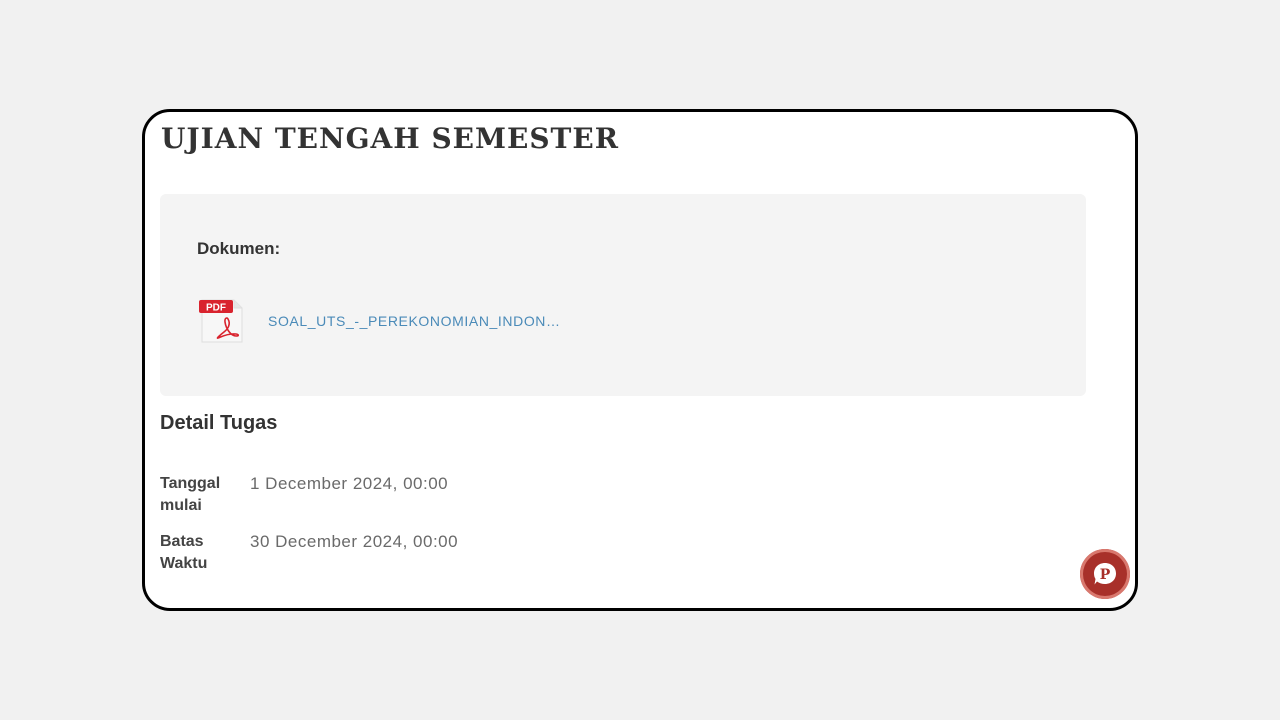 This screenshot has width=1280, height=720. I want to click on page-title: UJIAN TENGAH SEMESTER, so click(390, 138).